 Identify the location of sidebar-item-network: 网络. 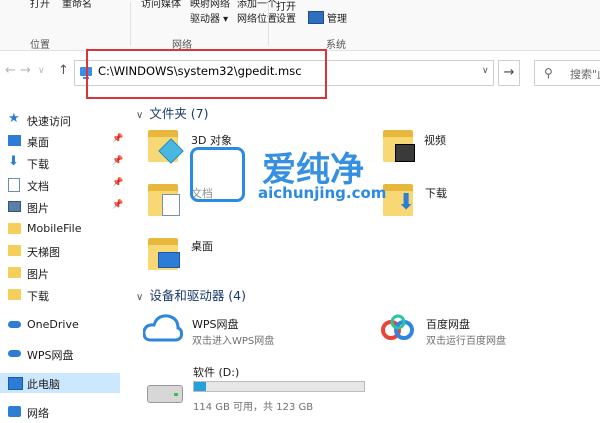
(60, 412).